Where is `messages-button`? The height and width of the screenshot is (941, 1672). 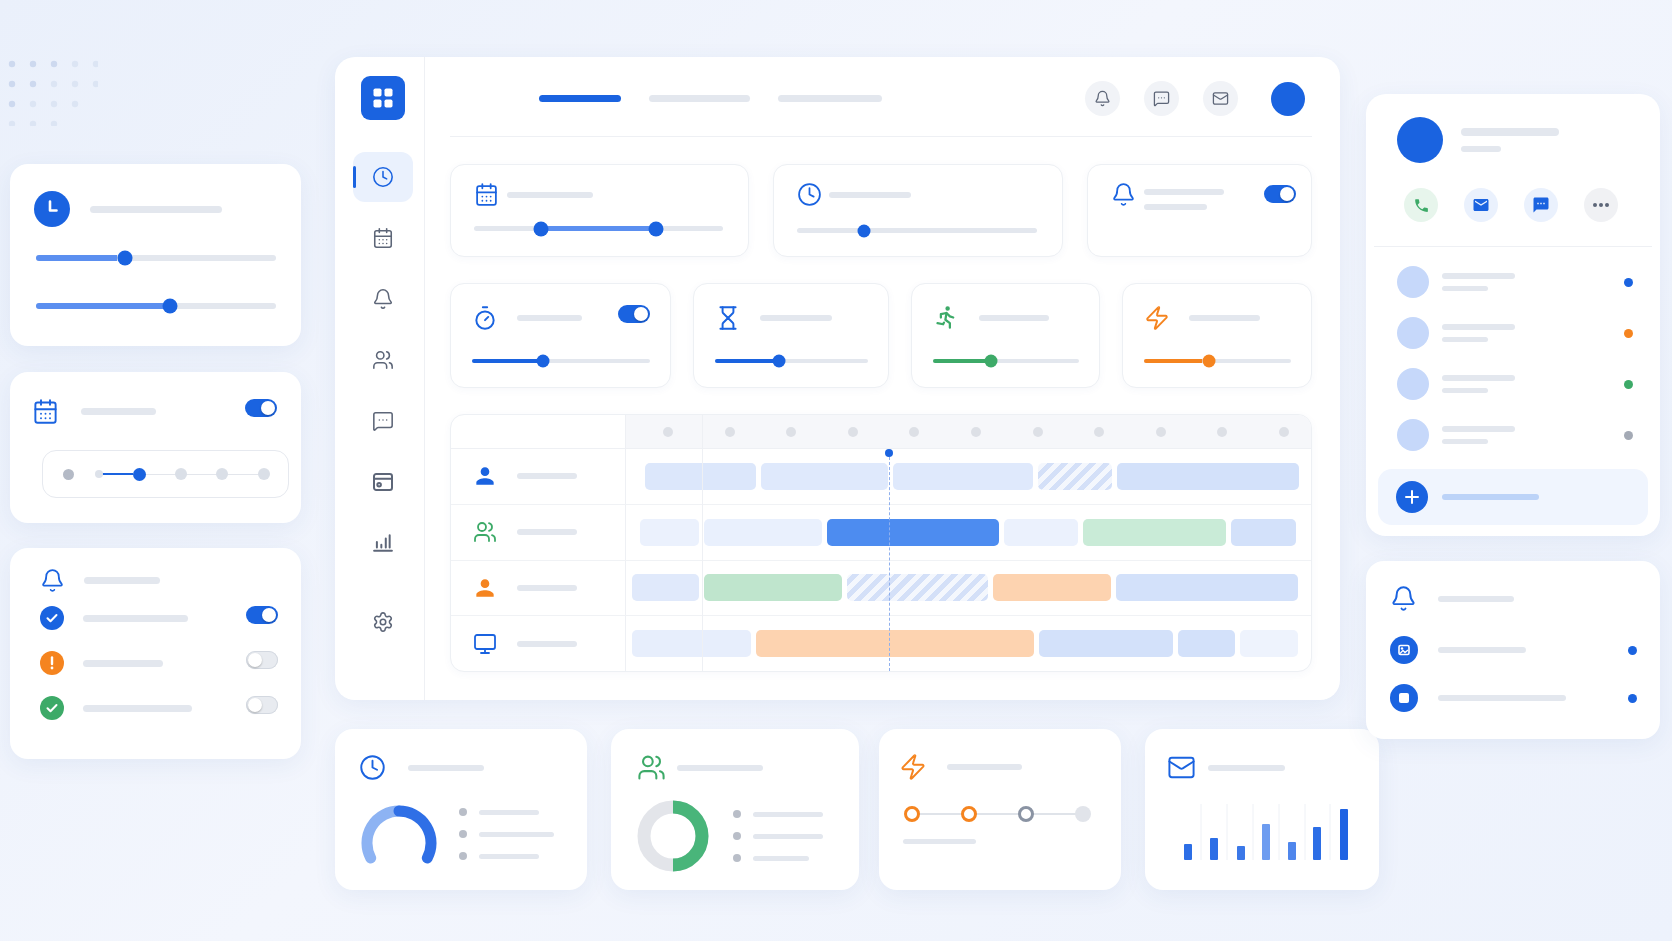 messages-button is located at coordinates (1161, 98).